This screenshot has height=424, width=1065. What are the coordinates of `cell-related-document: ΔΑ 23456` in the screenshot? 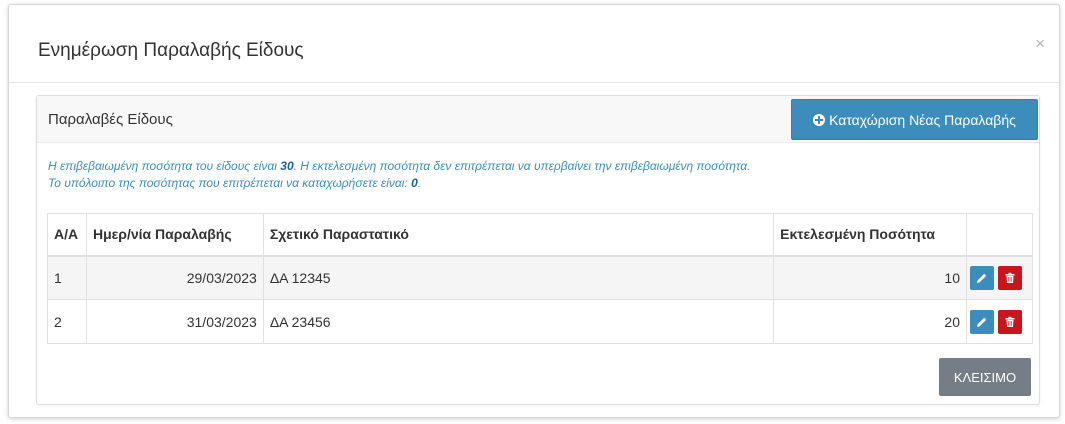 It's located at (518, 321).